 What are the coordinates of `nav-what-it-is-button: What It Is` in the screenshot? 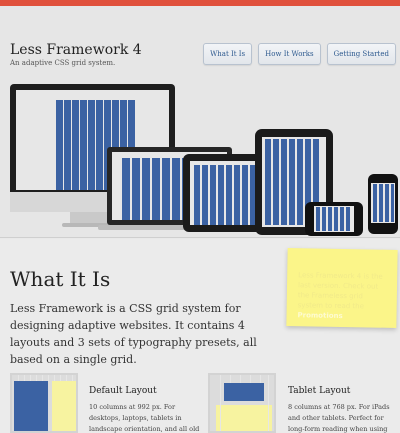 It's located at (228, 54).